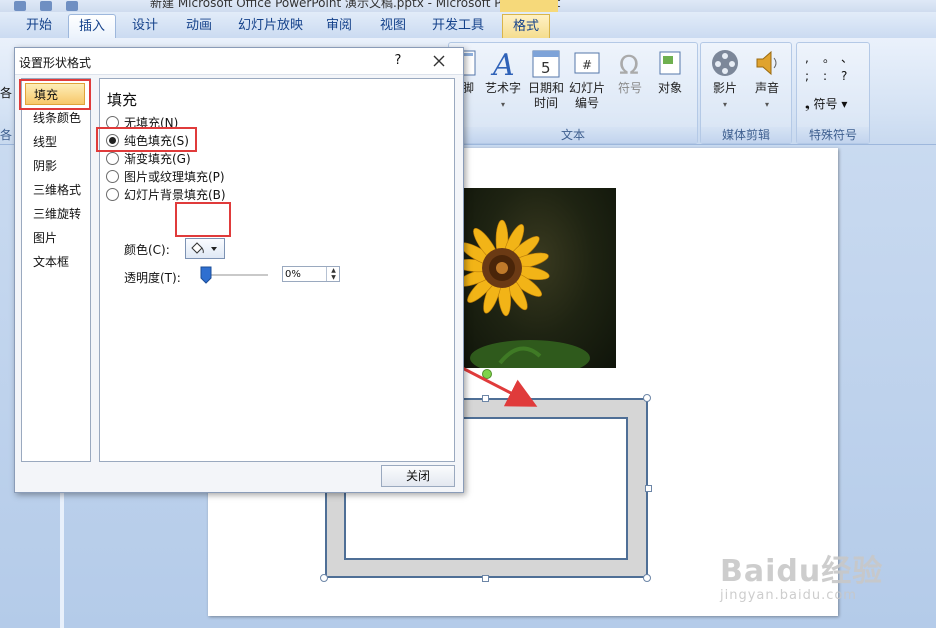 Image resolution: width=936 pixels, height=628 pixels. Describe the element at coordinates (55, 238) in the screenshot. I see `nav-item-picture: 图片` at that location.